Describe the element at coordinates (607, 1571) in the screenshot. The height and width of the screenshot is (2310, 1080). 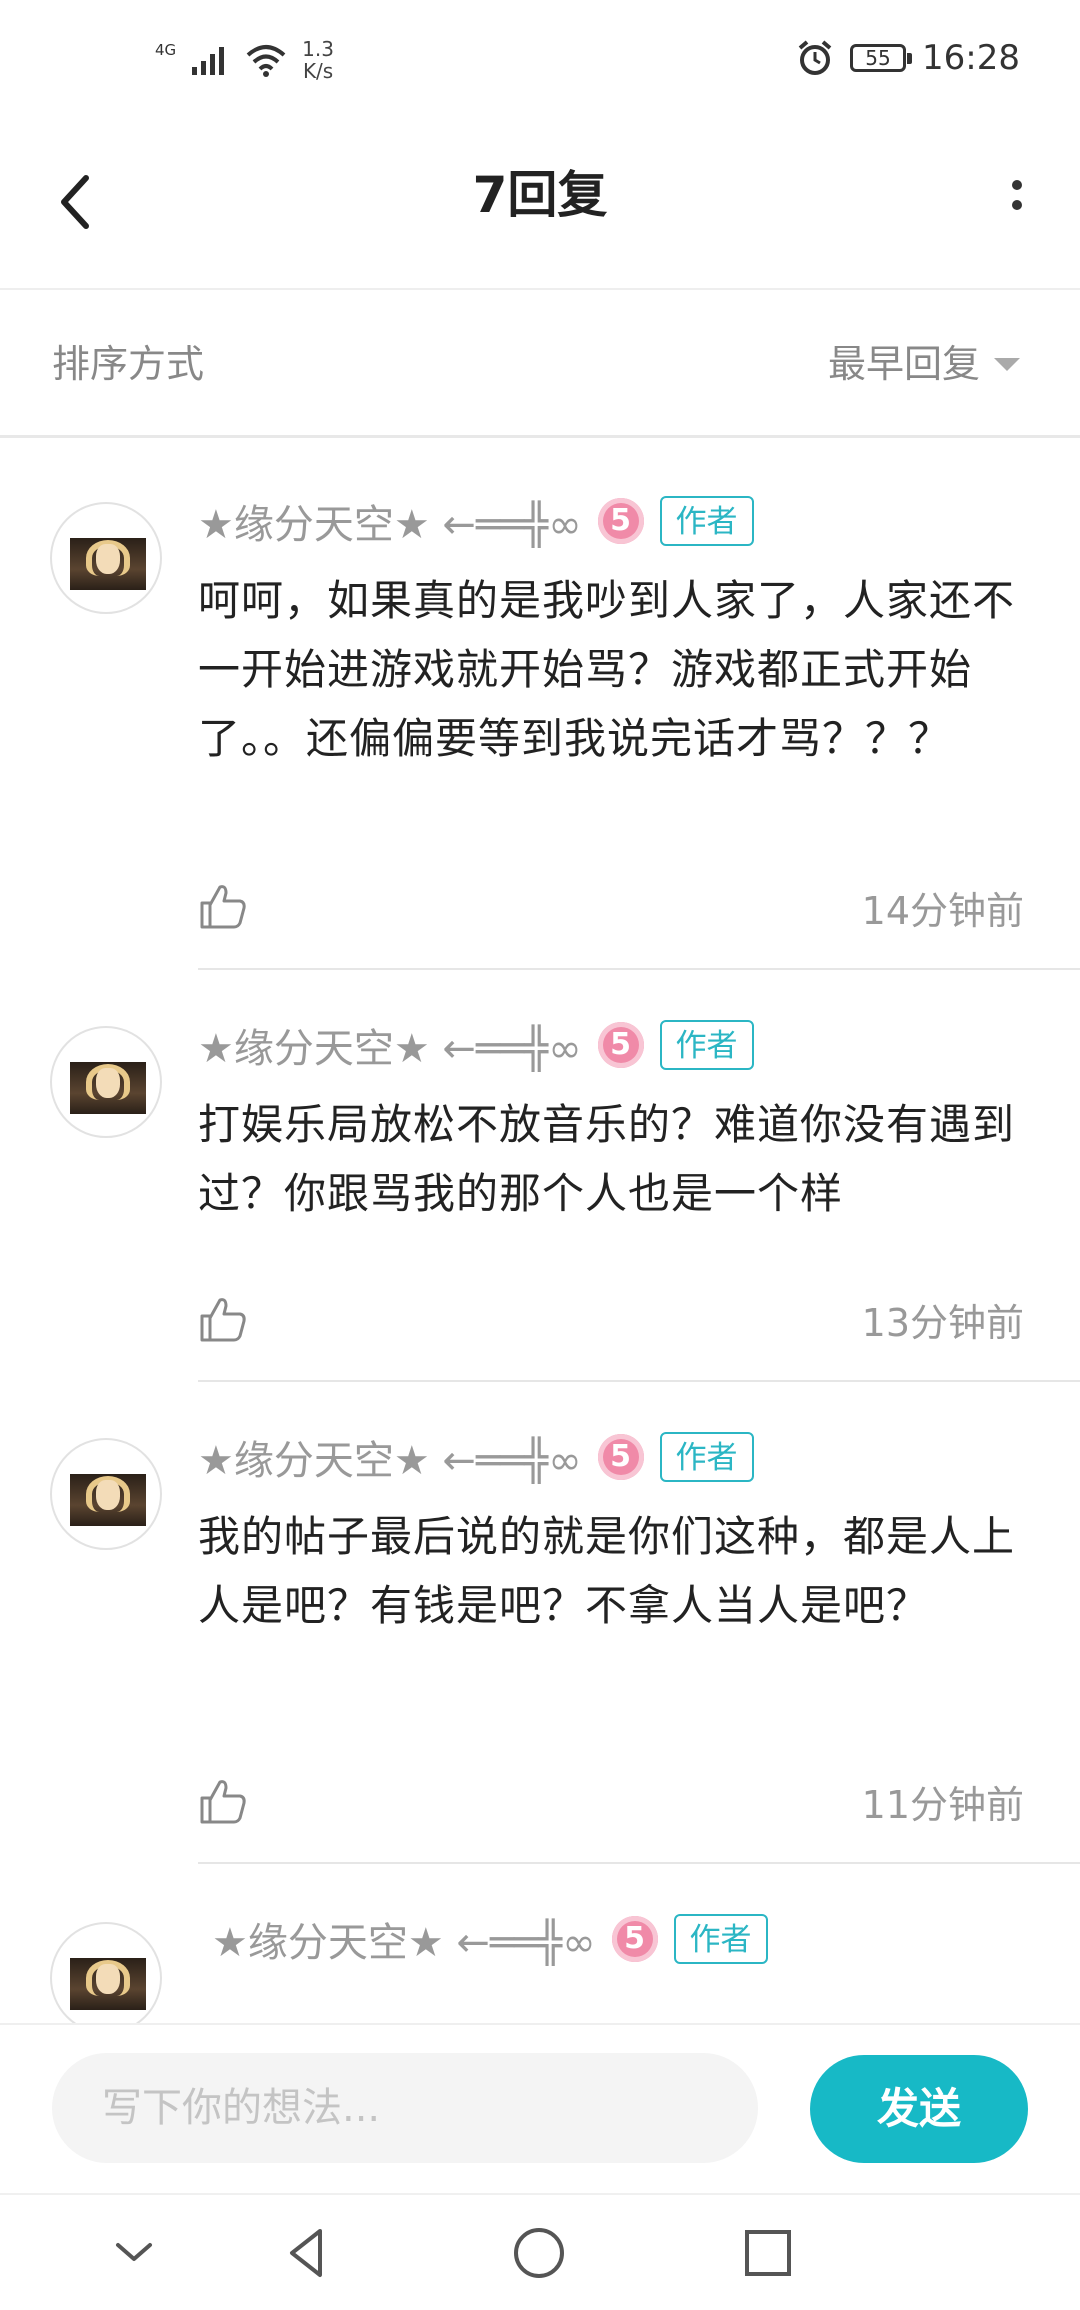
I see `reply-text: 我的帖子最后说的就是你们这种，都是人上人是吧？有钱是吧？不拿人当人是吧？` at that location.